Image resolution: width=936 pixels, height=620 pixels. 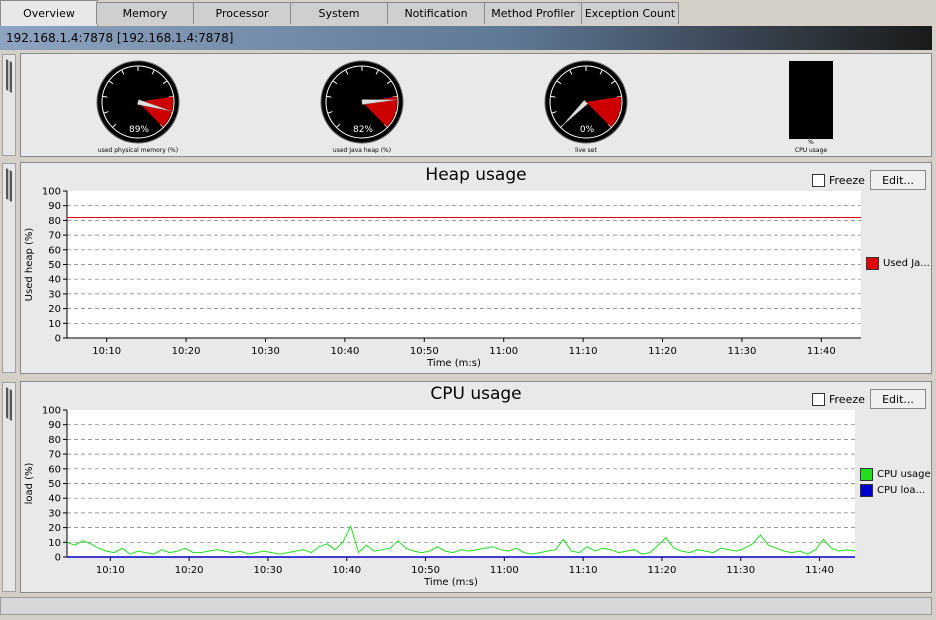 I want to click on connection-title: 192.168.1.4:7878 [192.168.1.4:7878], so click(x=120, y=38).